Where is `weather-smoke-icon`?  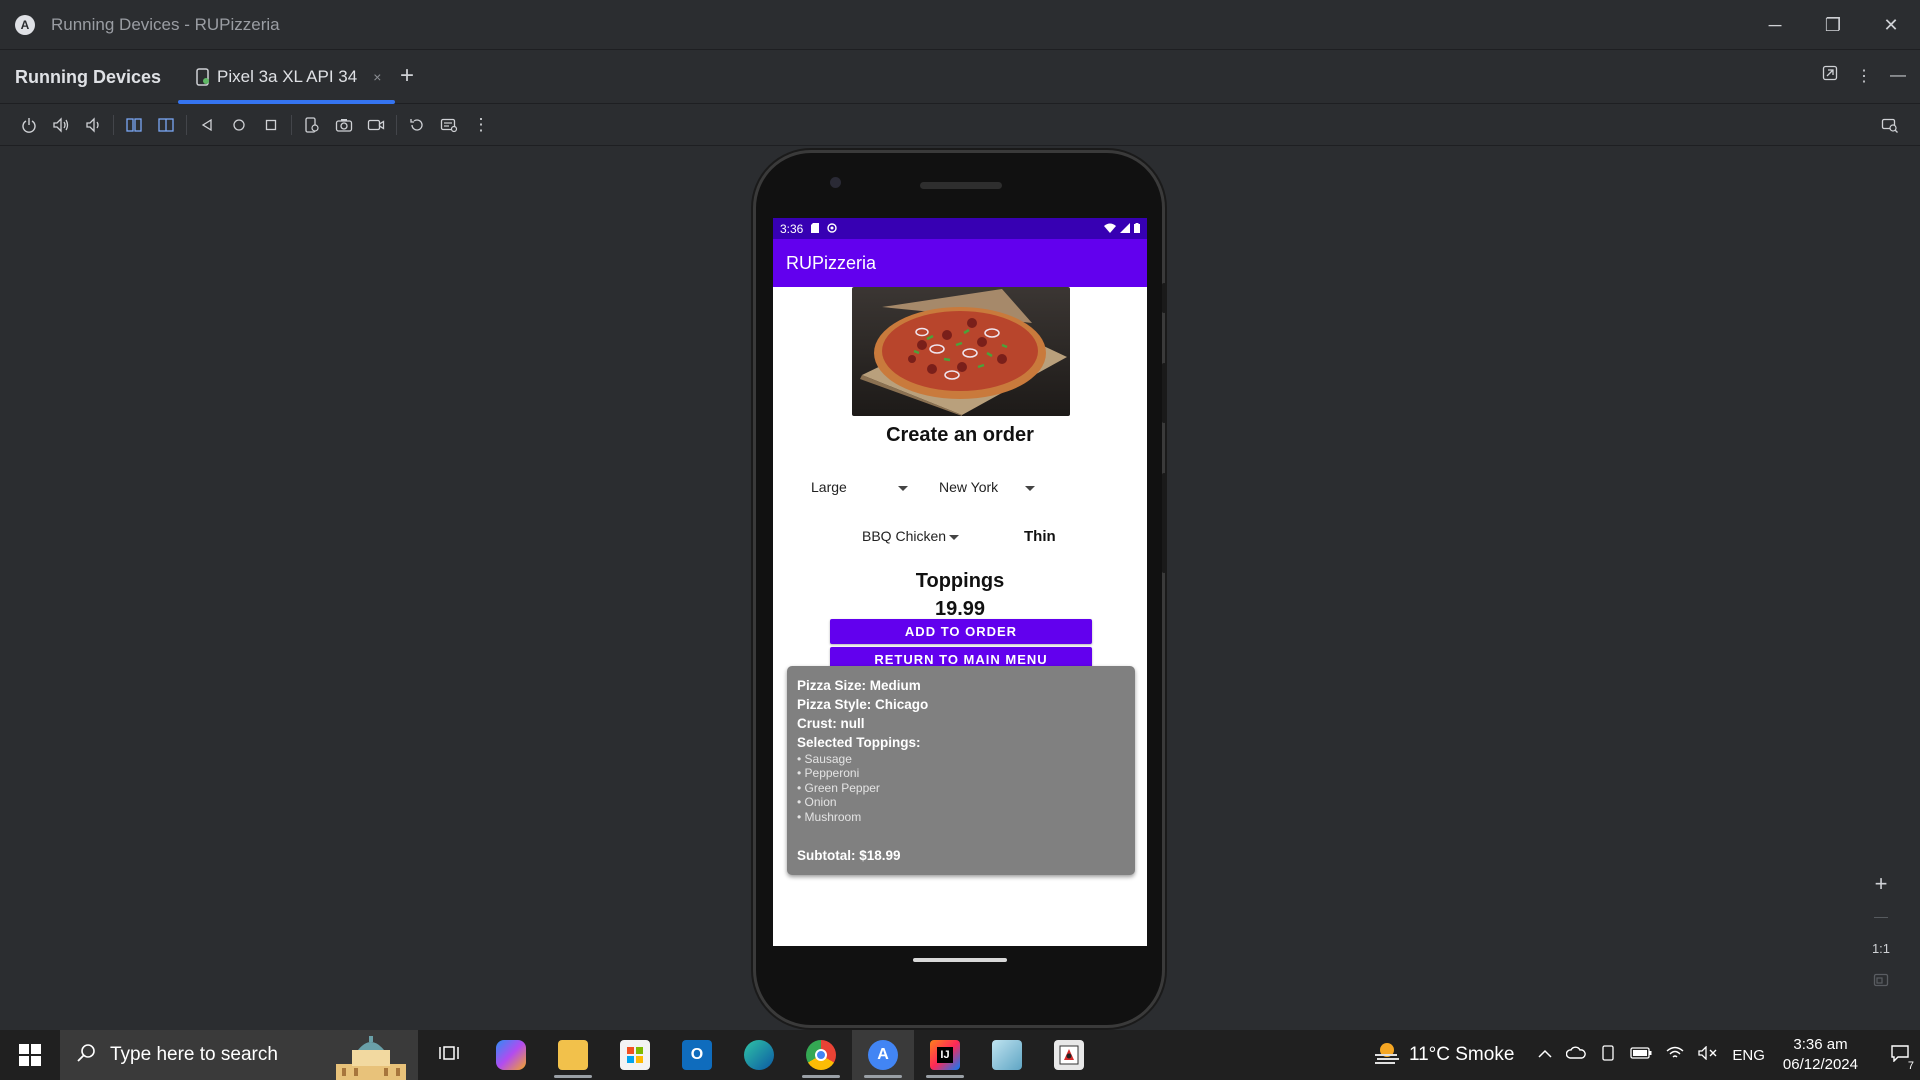 weather-smoke-icon is located at coordinates (1387, 1055).